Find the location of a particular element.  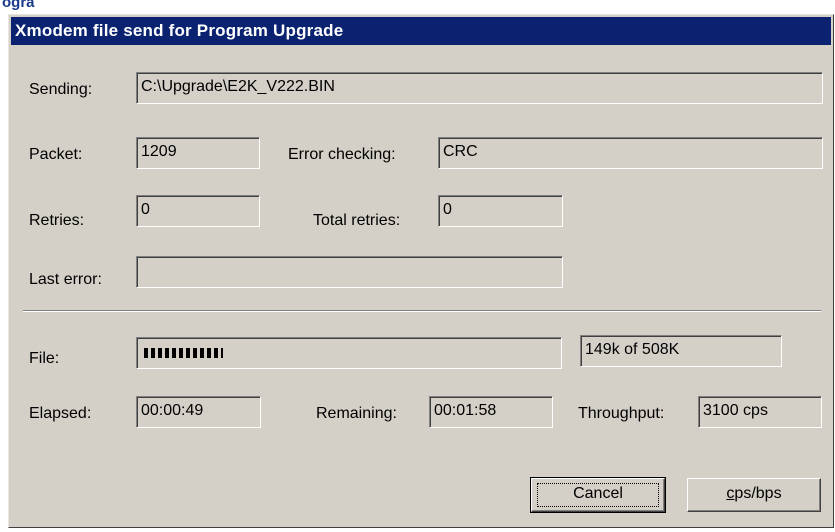

error-checking-label: Error checking: is located at coordinates (342, 154).